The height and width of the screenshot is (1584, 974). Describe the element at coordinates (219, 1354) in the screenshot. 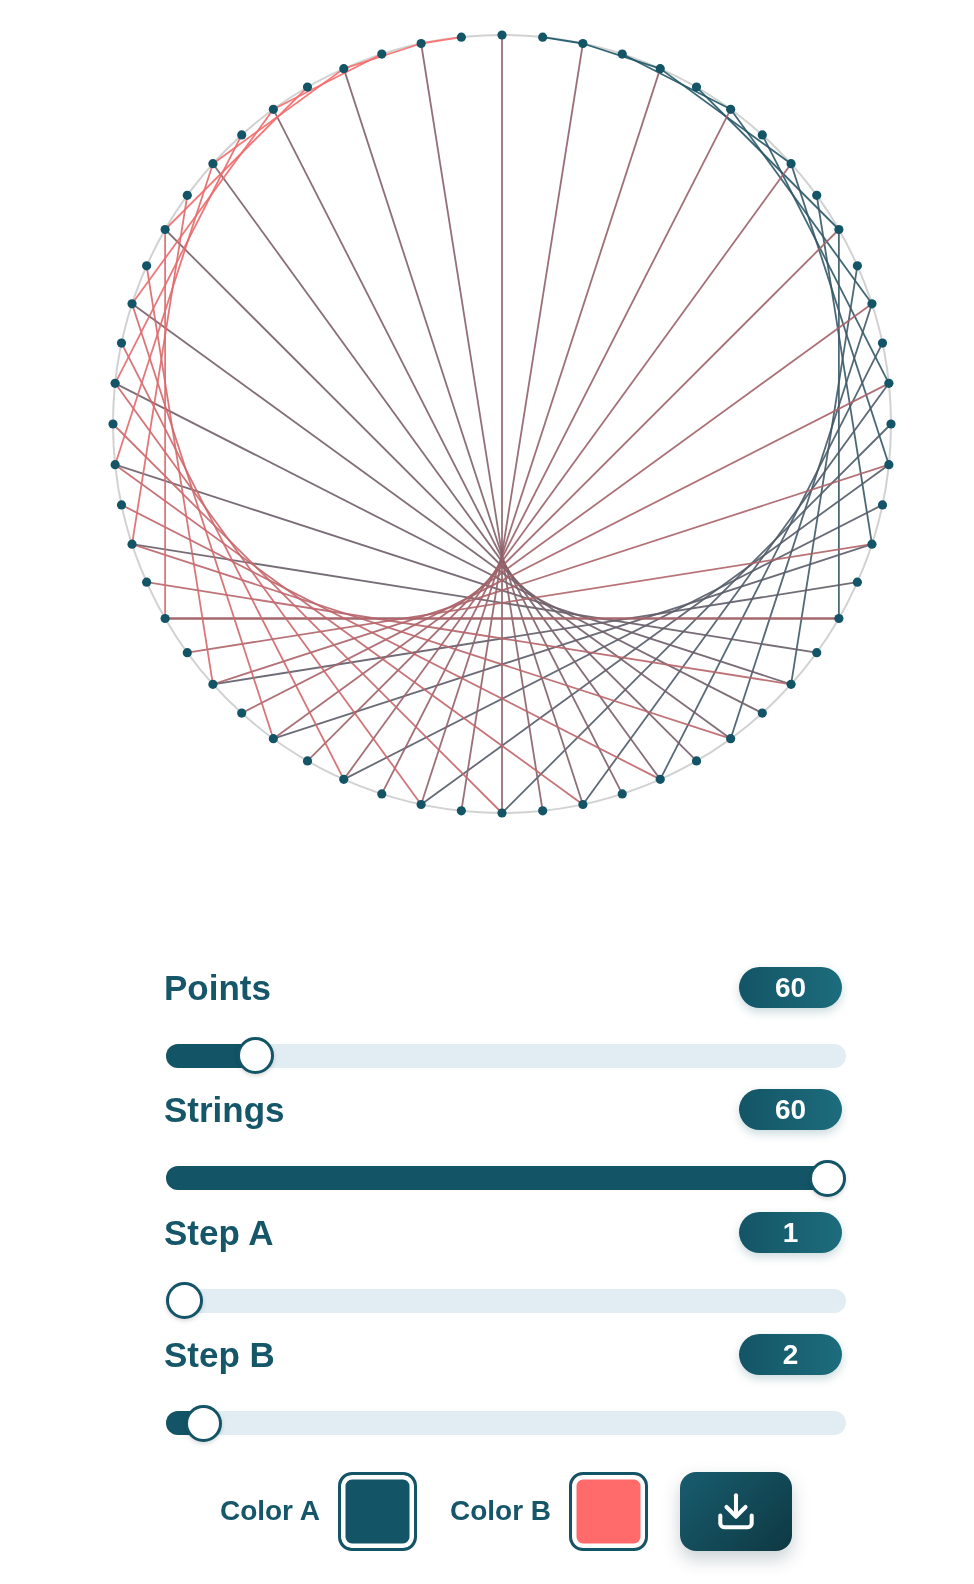

I see `slider-label: Step B` at that location.